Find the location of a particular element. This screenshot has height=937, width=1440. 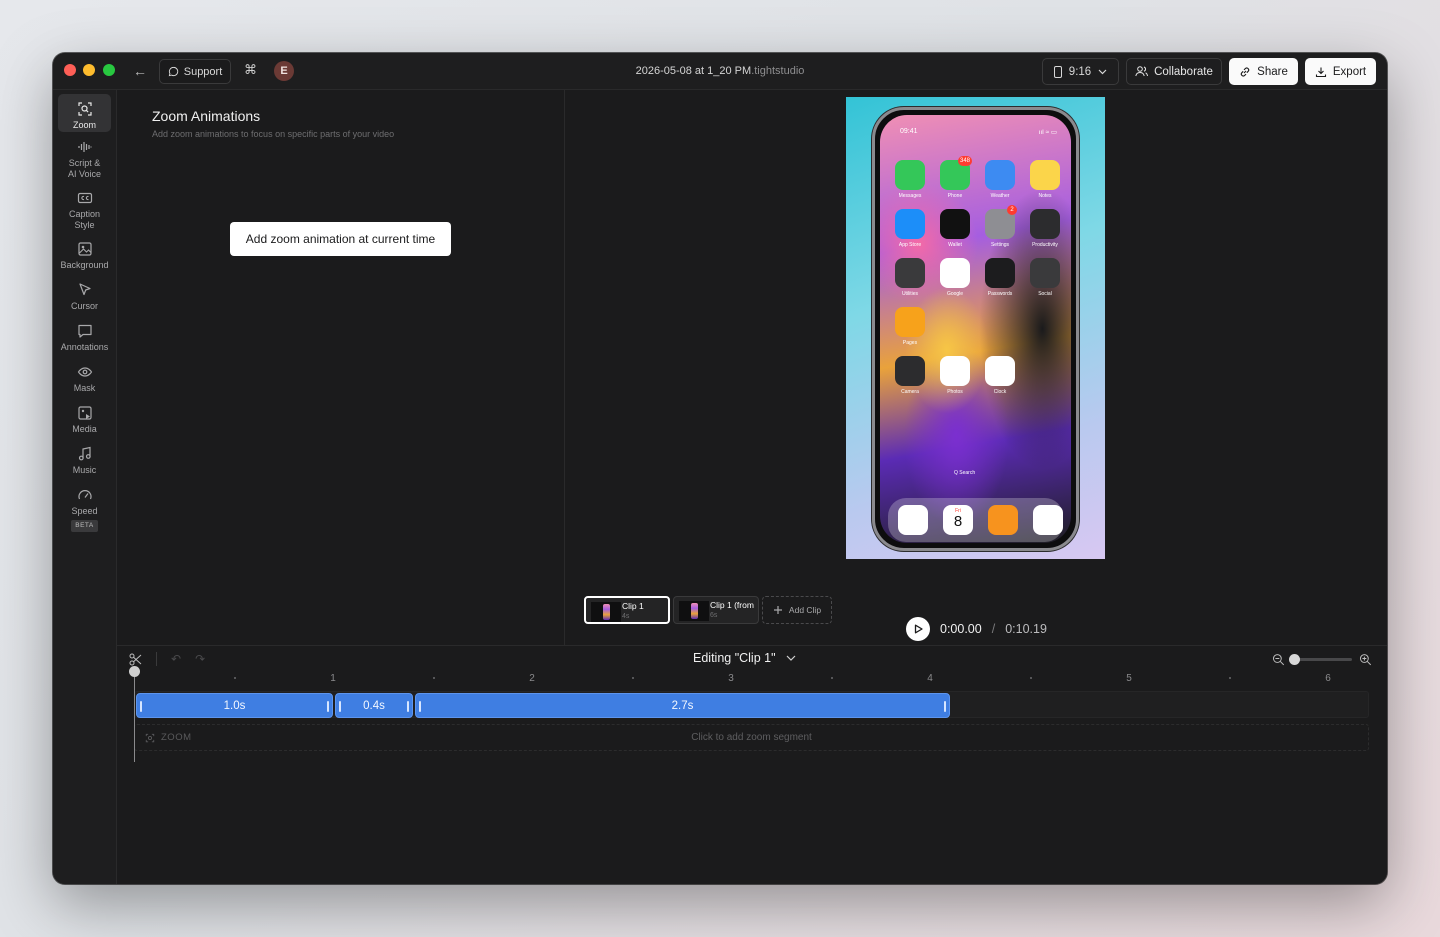

music-icon is located at coordinates (84, 453).